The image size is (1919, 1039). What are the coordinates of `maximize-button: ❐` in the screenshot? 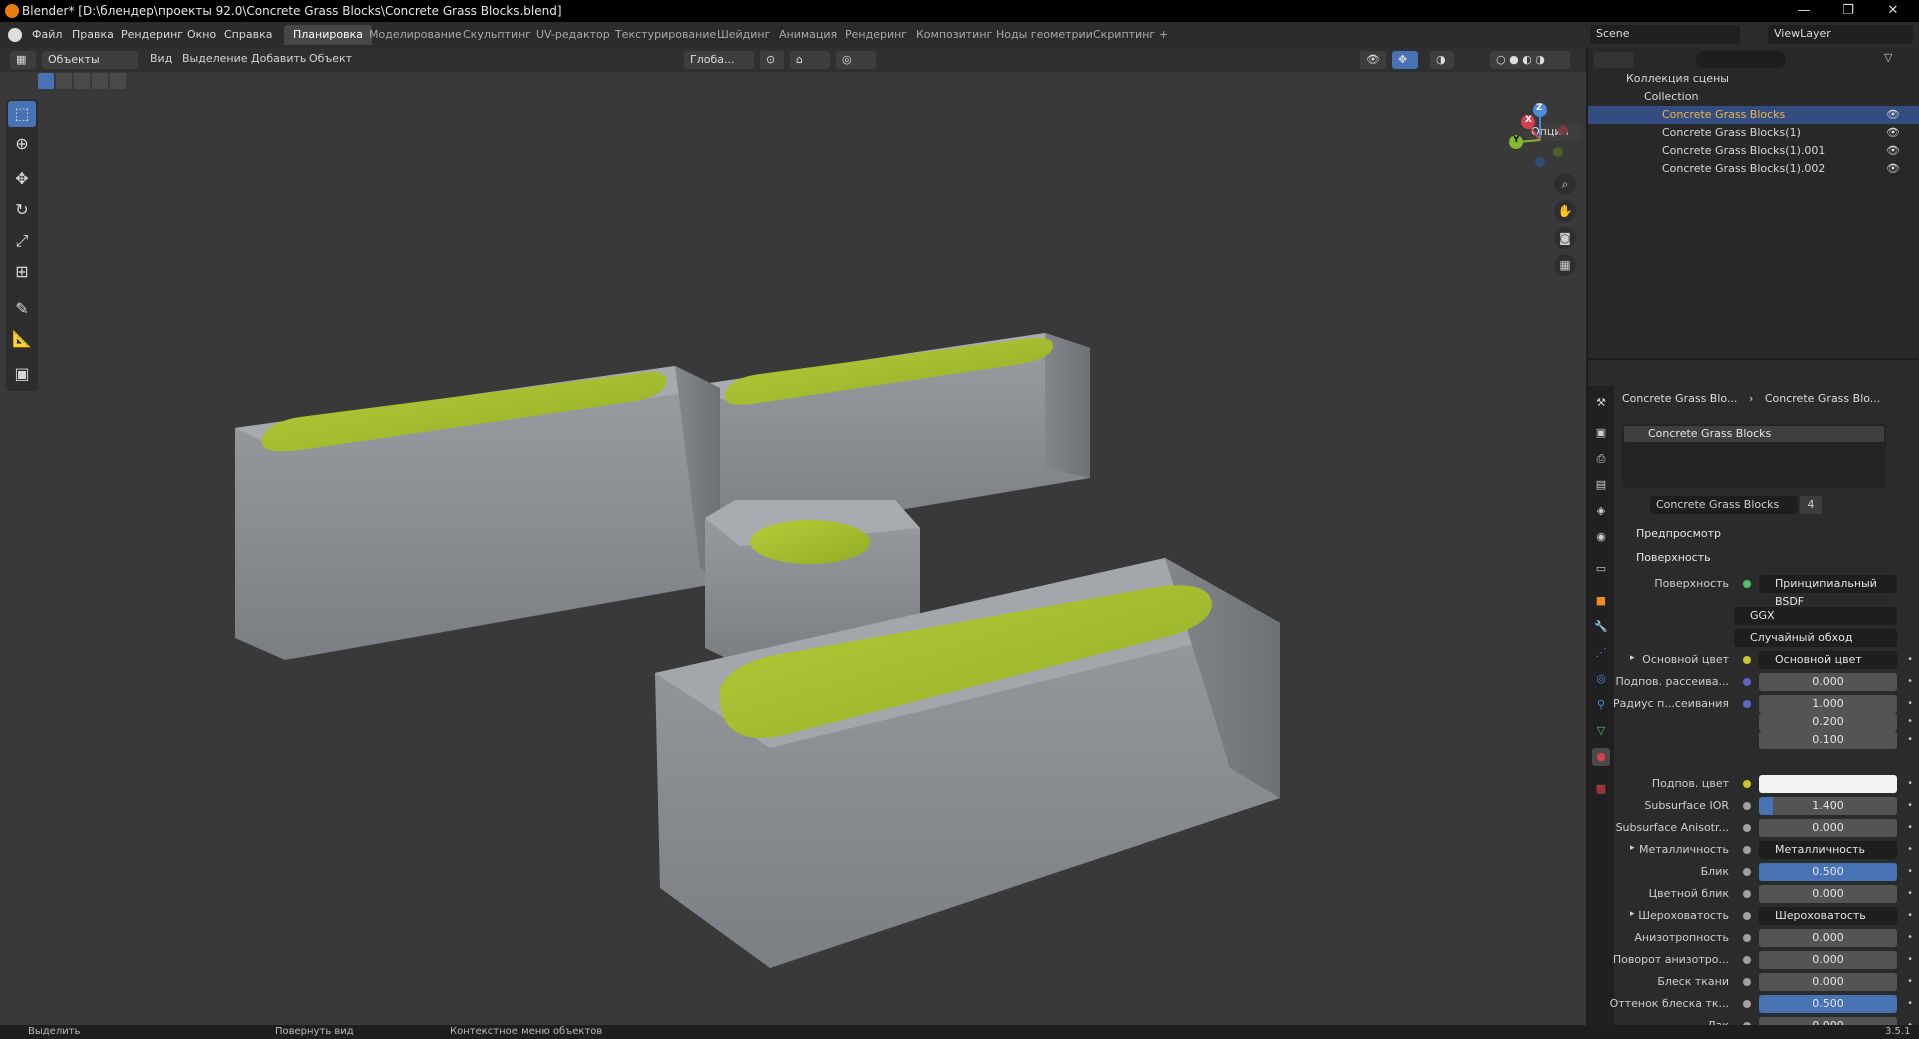 It's located at (1848, 10).